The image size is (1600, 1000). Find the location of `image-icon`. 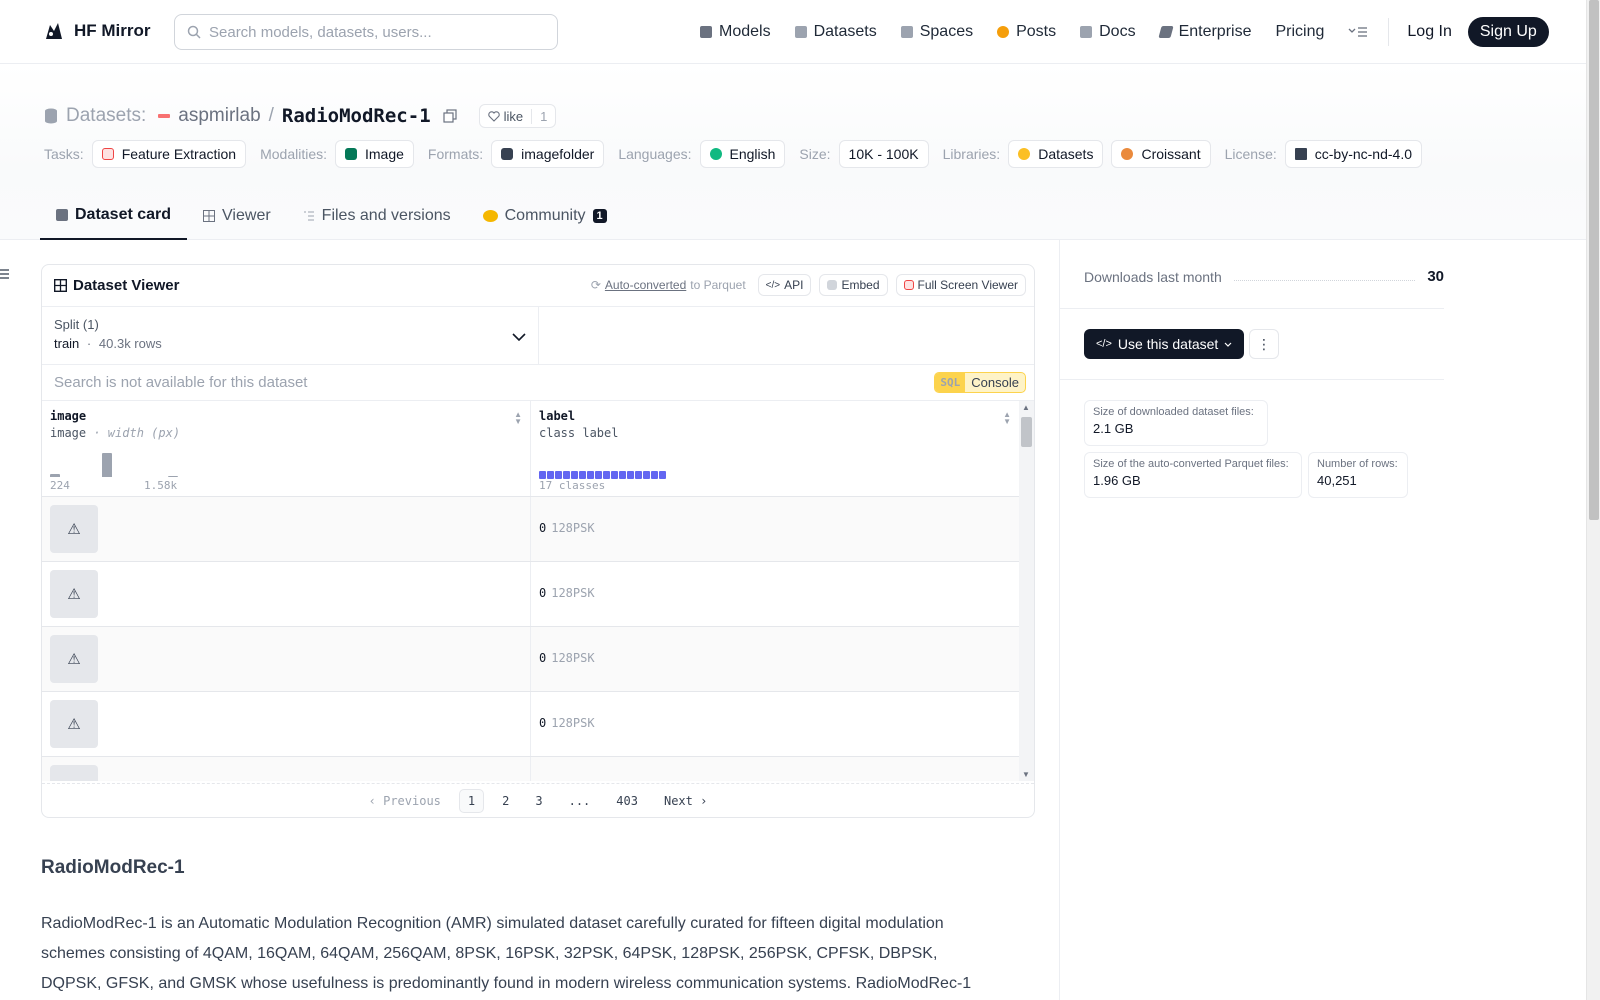

image-icon is located at coordinates (351, 154).